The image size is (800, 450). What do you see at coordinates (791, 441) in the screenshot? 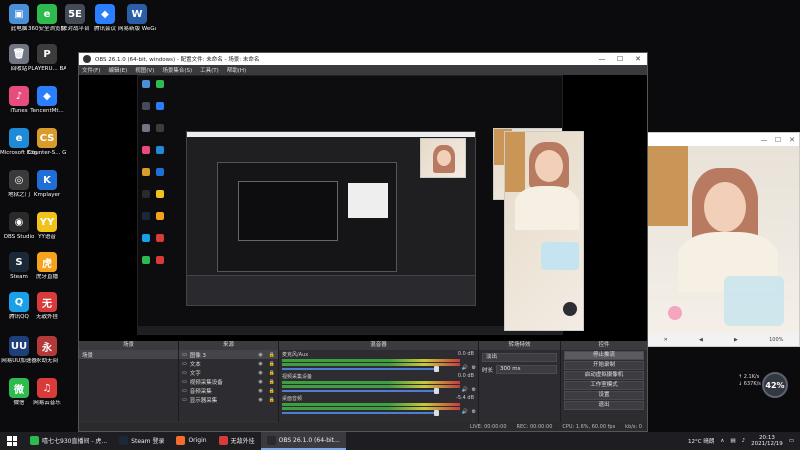
I see `notification-icon: ▭` at bounding box center [791, 441].